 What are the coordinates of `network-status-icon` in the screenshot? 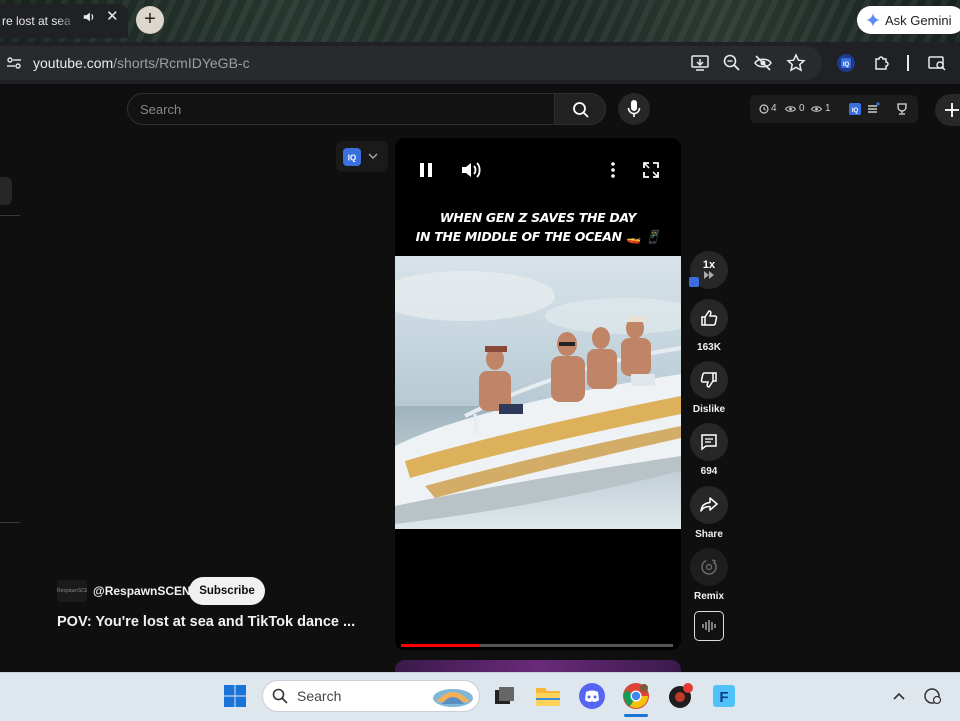 It's located at (932, 696).